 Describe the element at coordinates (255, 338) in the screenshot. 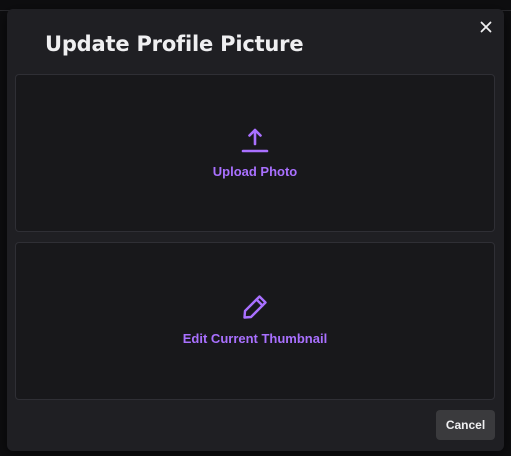

I see `edit-current-thumbnail-label: Edit Current Thumbnail` at that location.